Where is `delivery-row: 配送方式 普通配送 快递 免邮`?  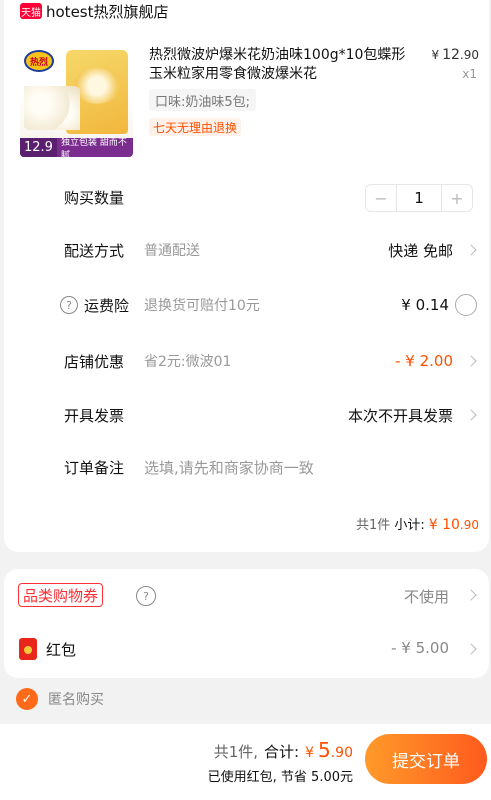 delivery-row: 配送方式 普通配送 快递 免邮 is located at coordinates (246, 250).